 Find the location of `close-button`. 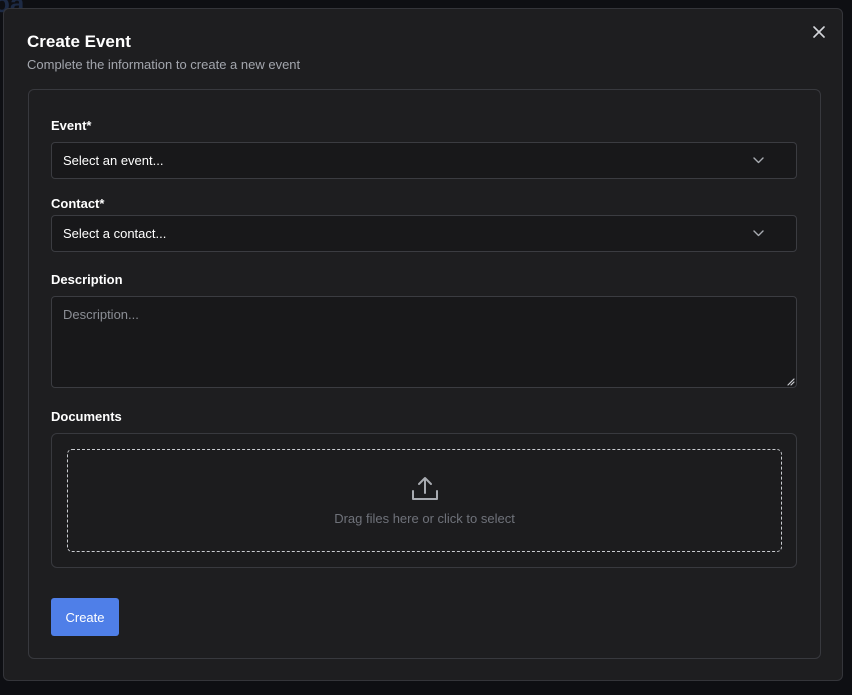

close-button is located at coordinates (819, 32).